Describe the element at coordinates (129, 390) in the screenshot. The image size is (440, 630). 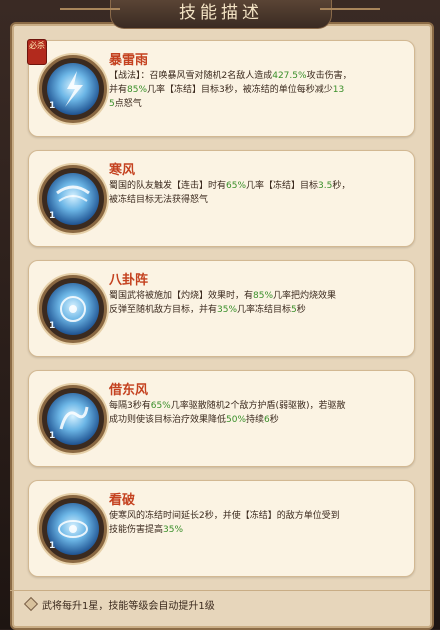
I see `skill-name: 借东风` at that location.